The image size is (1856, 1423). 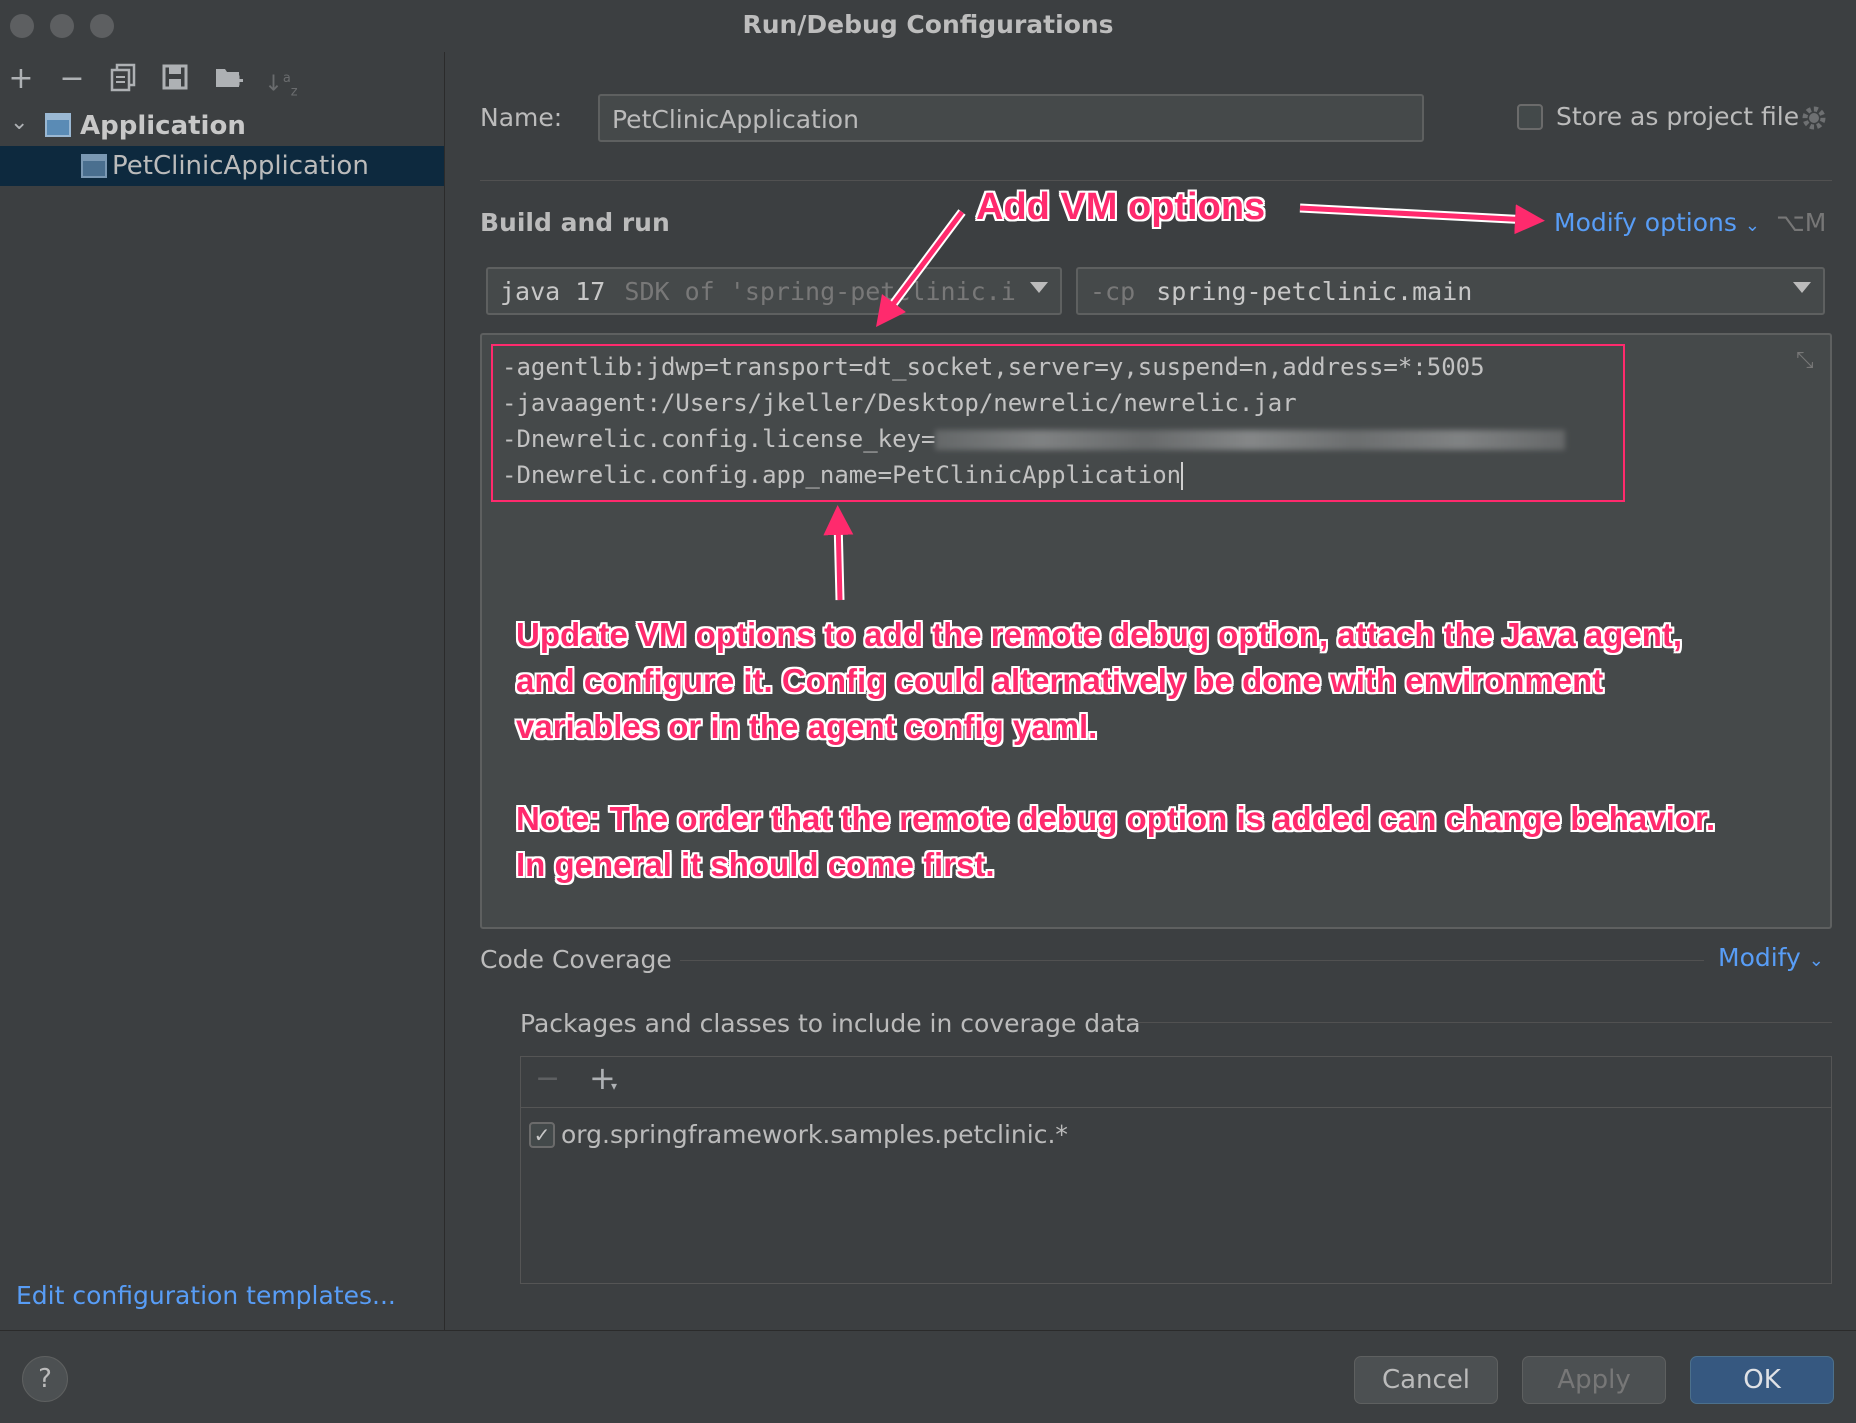 What do you see at coordinates (45, 1379) in the screenshot?
I see `help-button: ?` at bounding box center [45, 1379].